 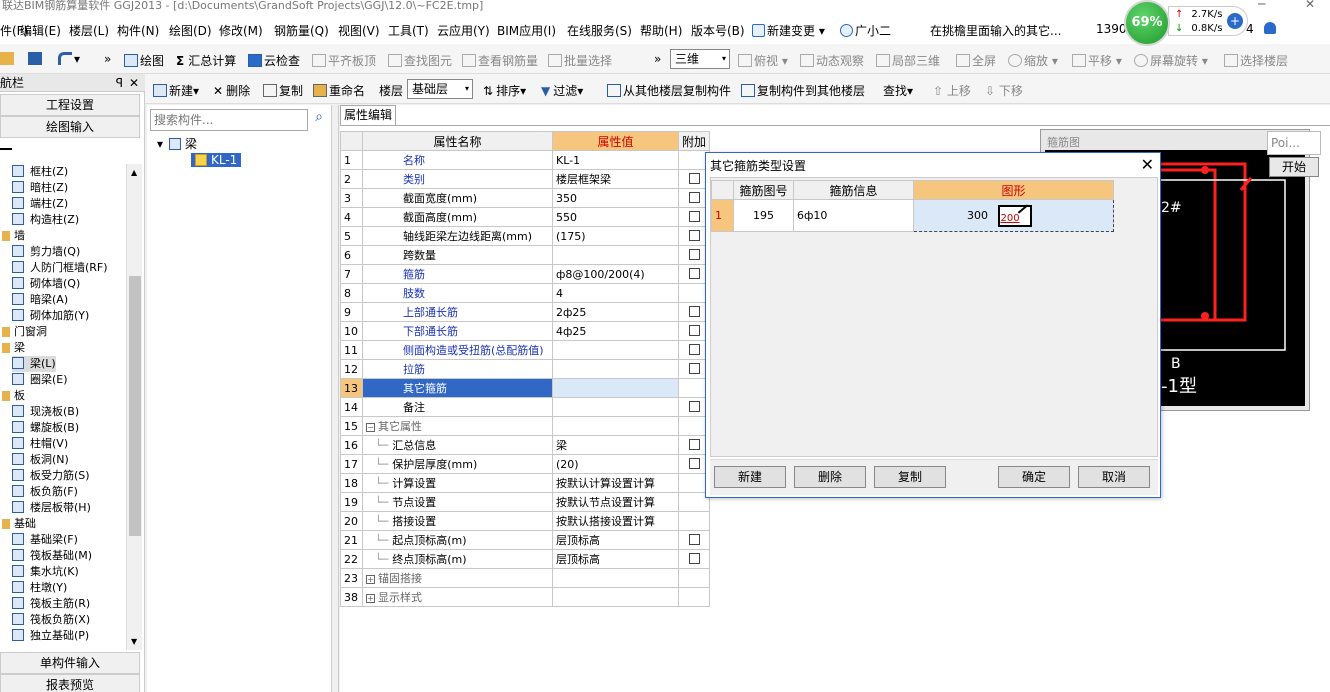 I want to click on nav-item: 剪力墙(Q), so click(x=46, y=252).